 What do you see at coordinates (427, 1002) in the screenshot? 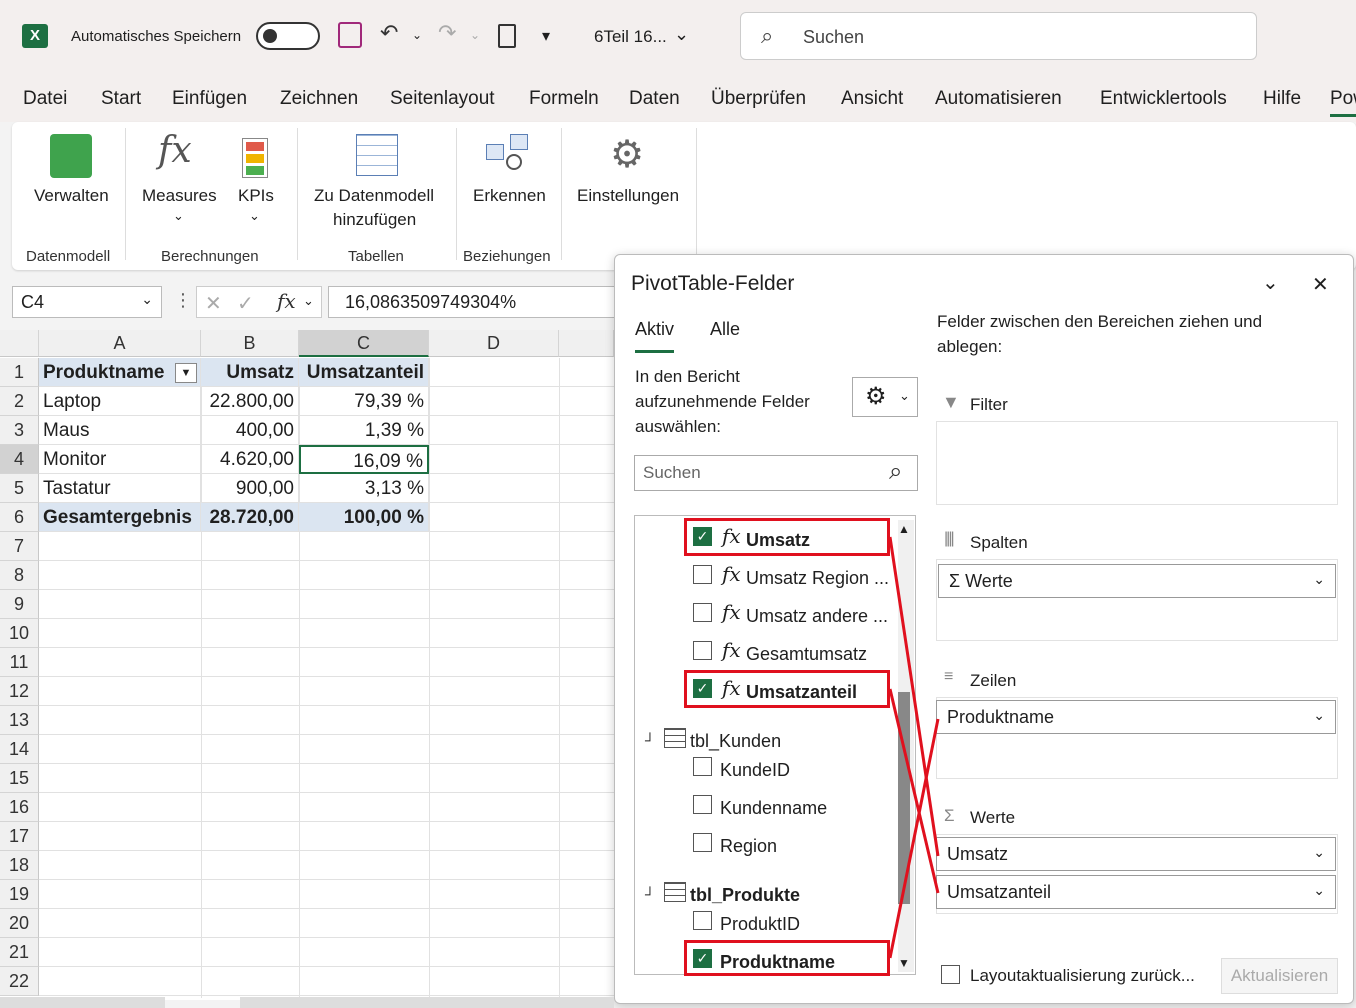
I see `horizontal-scrollbar` at bounding box center [427, 1002].